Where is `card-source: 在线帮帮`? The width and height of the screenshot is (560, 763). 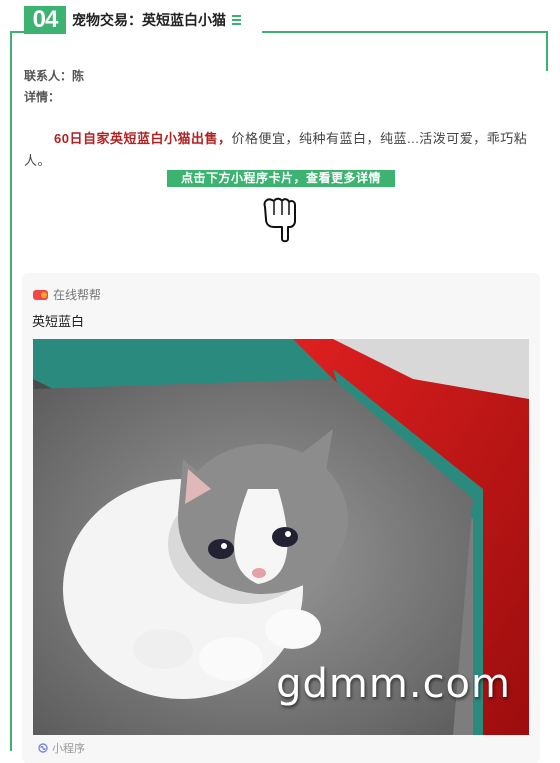 card-source: 在线帮帮 is located at coordinates (67, 294).